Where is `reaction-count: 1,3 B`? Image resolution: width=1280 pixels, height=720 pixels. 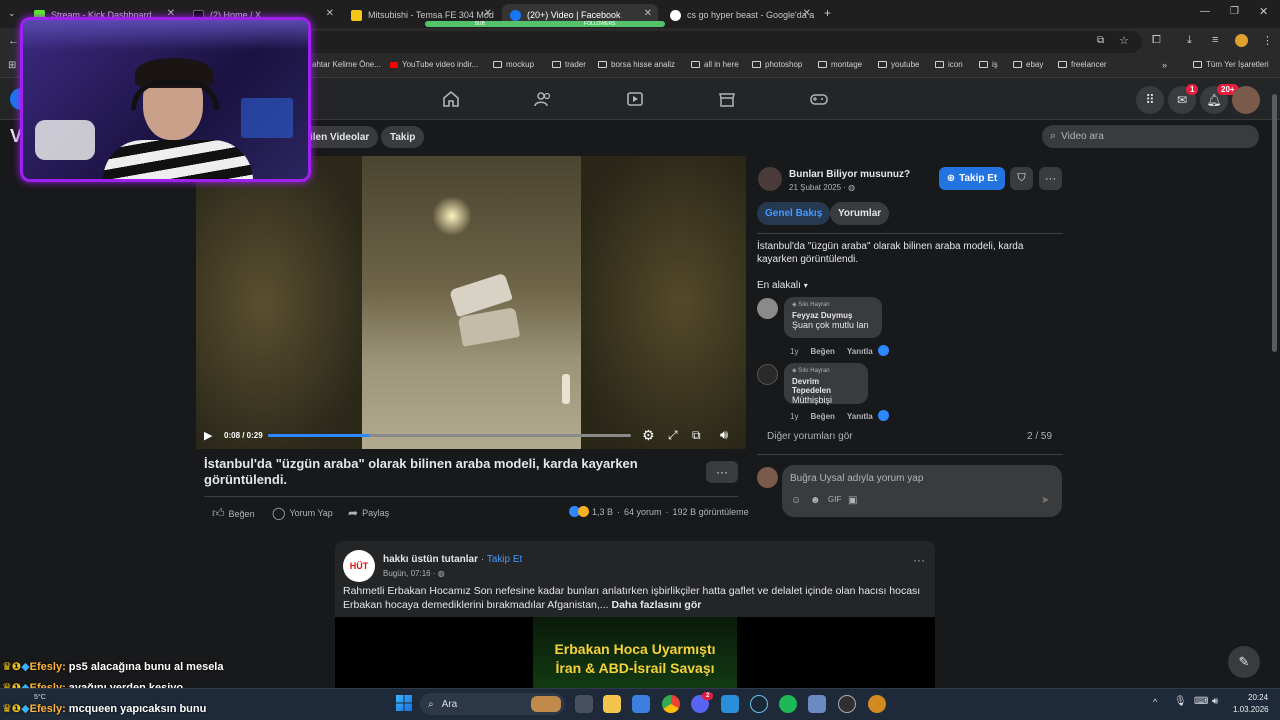 reaction-count: 1,3 B is located at coordinates (602, 512).